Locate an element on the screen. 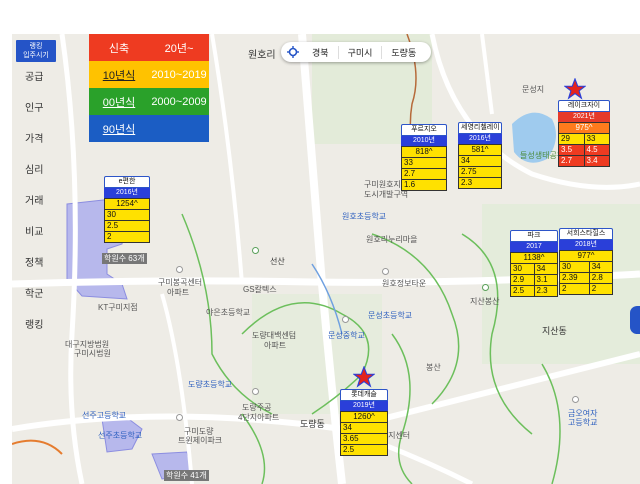 This screenshot has width=640, height=484. menu-item-school: 학군 is located at coordinates (36, 294).